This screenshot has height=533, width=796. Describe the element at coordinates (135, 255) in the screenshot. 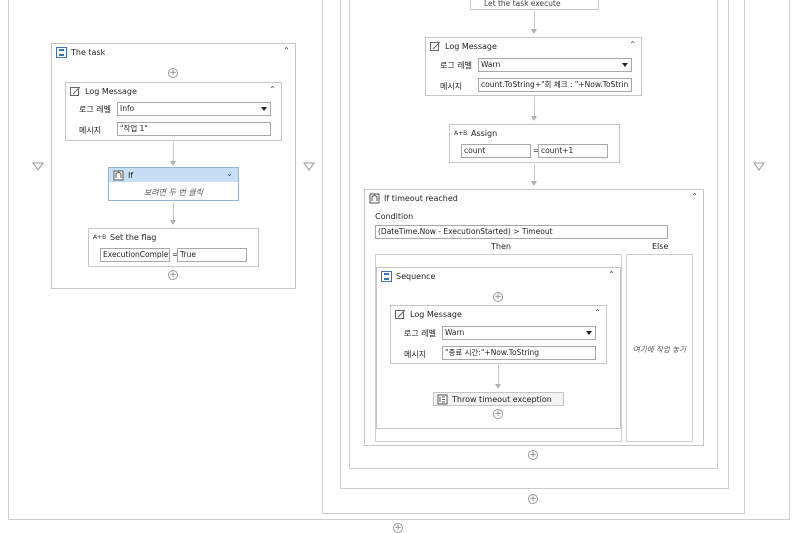

I see `assign-to-input: ExecutionComplet` at that location.